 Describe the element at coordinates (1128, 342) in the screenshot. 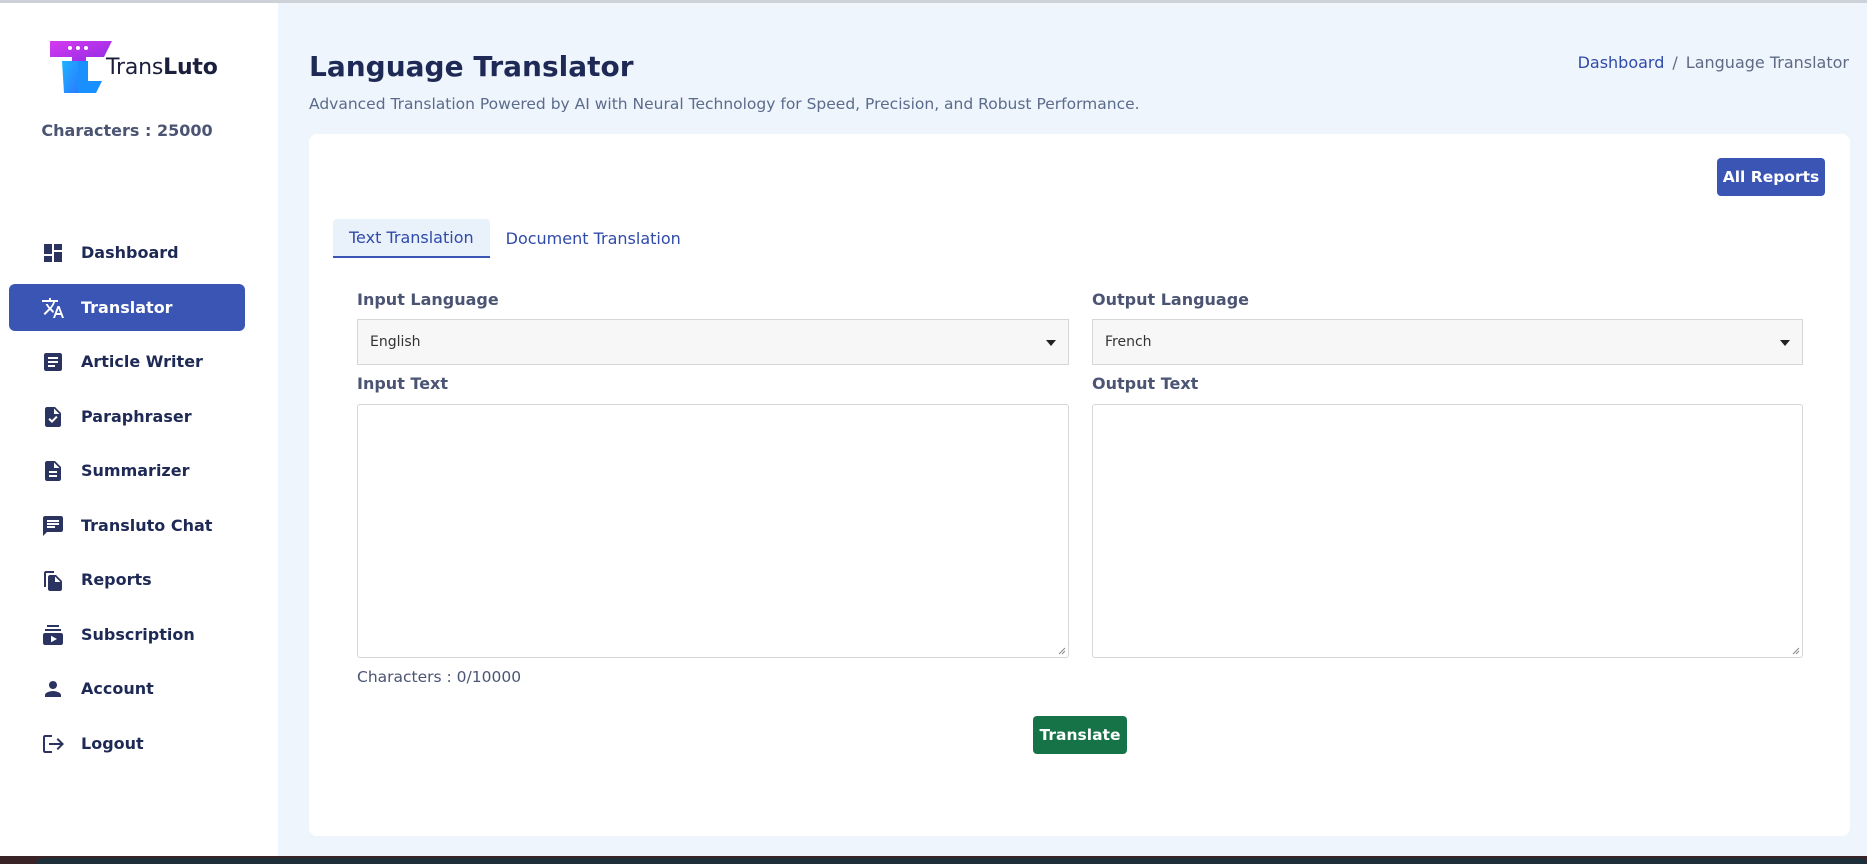

I see `output-language-value: French` at that location.